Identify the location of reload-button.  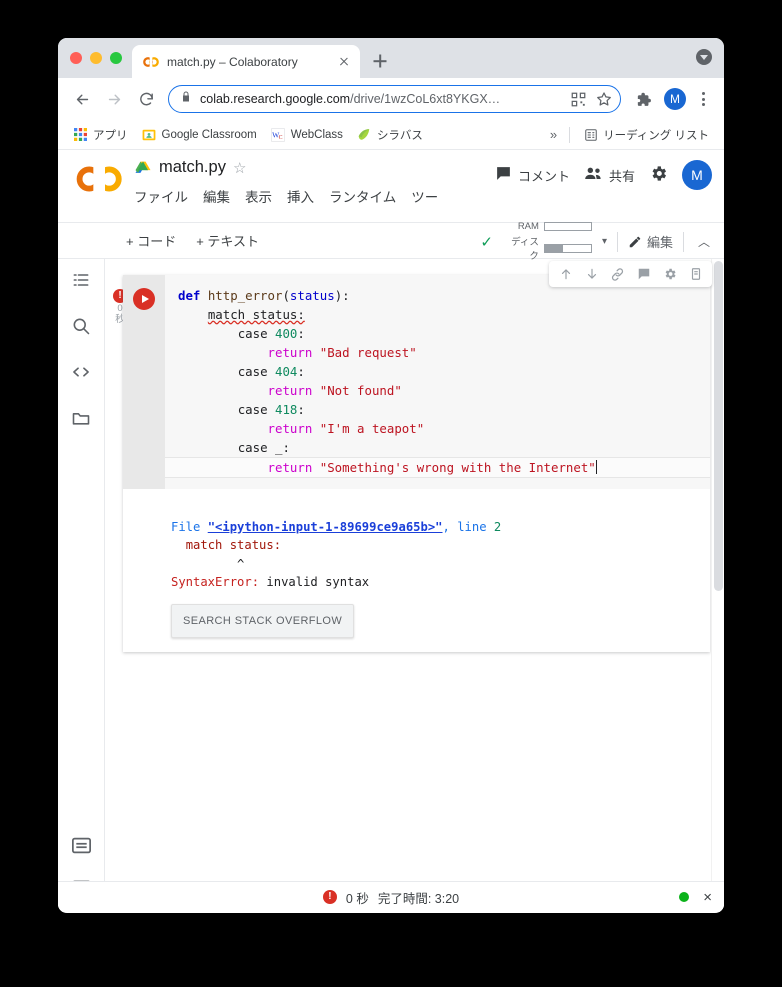
(146, 99).